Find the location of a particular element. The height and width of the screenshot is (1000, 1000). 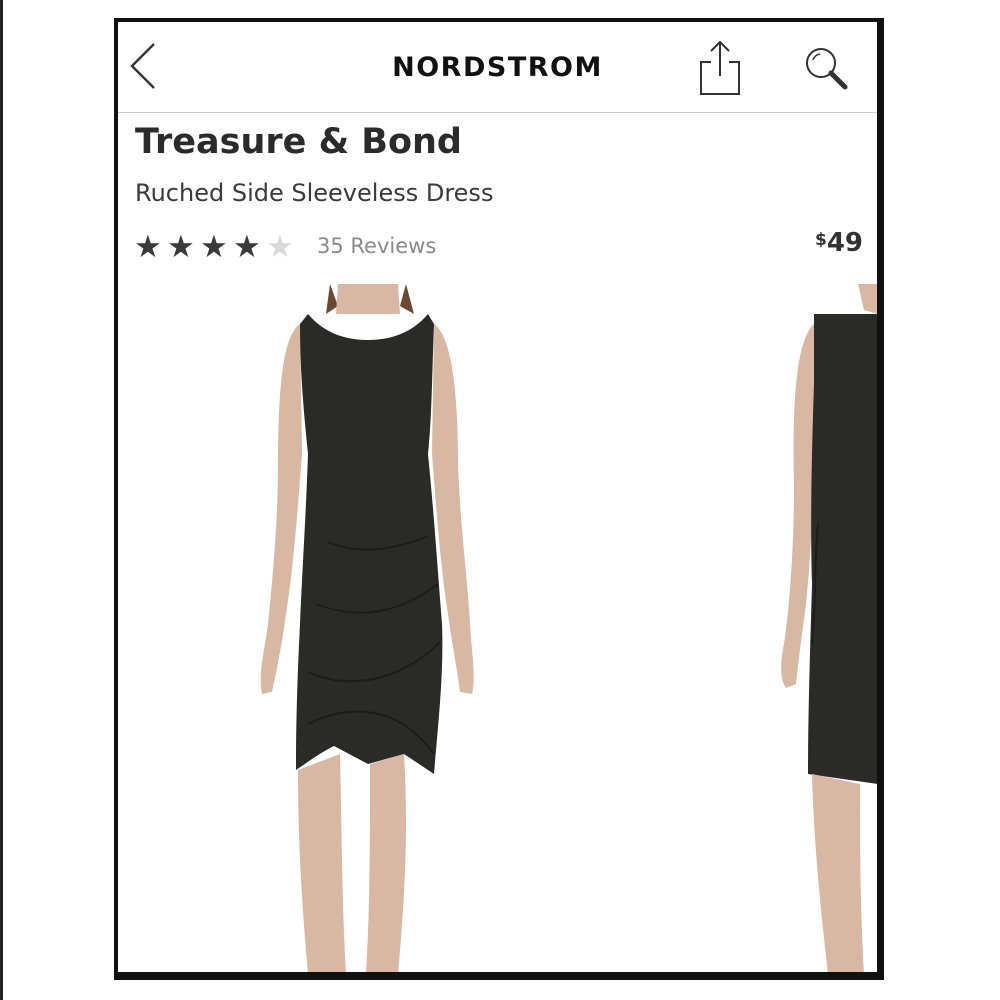

price-amount: 49 is located at coordinates (844, 243).